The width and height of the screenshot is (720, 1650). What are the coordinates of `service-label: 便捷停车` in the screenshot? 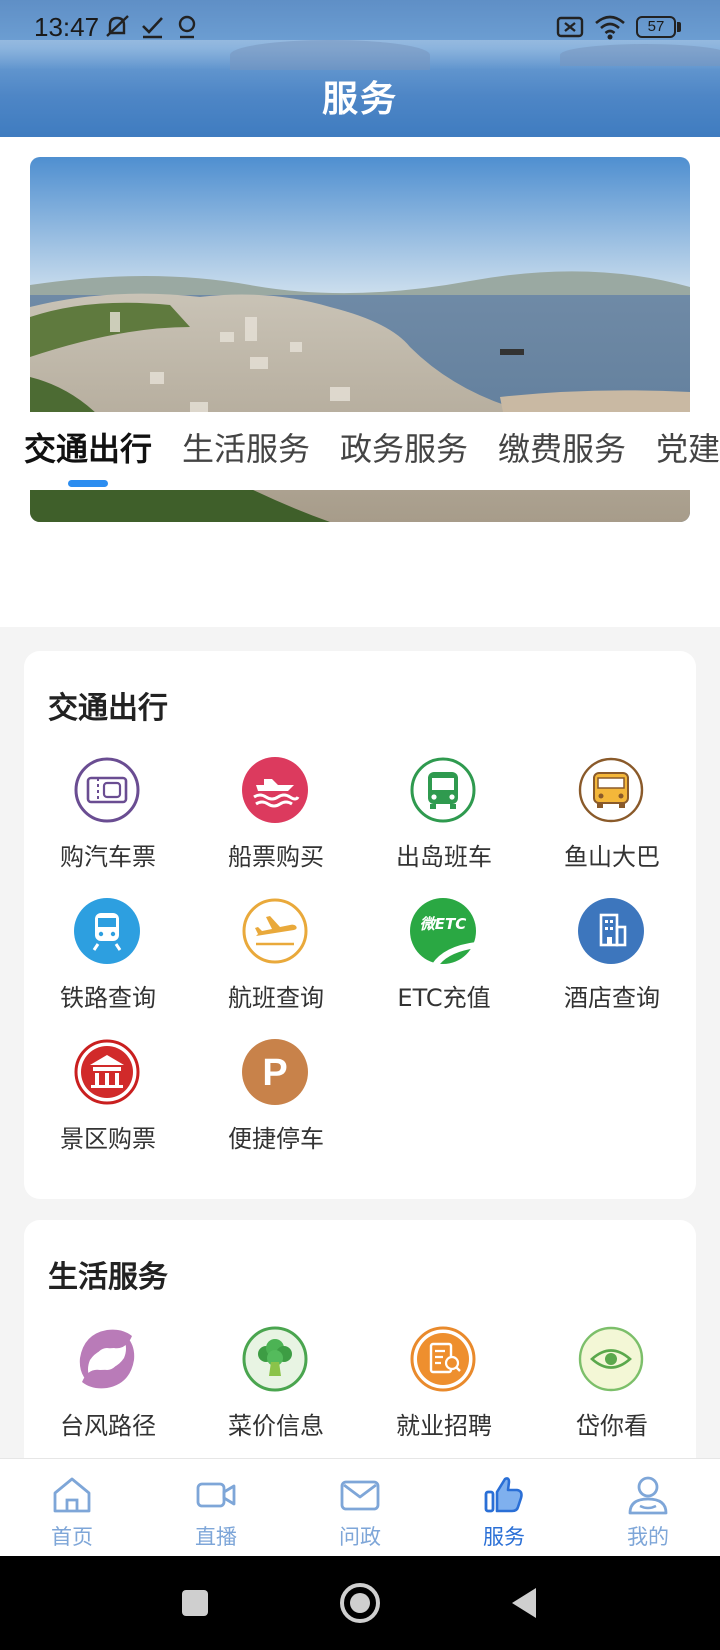 It's located at (276, 1139).